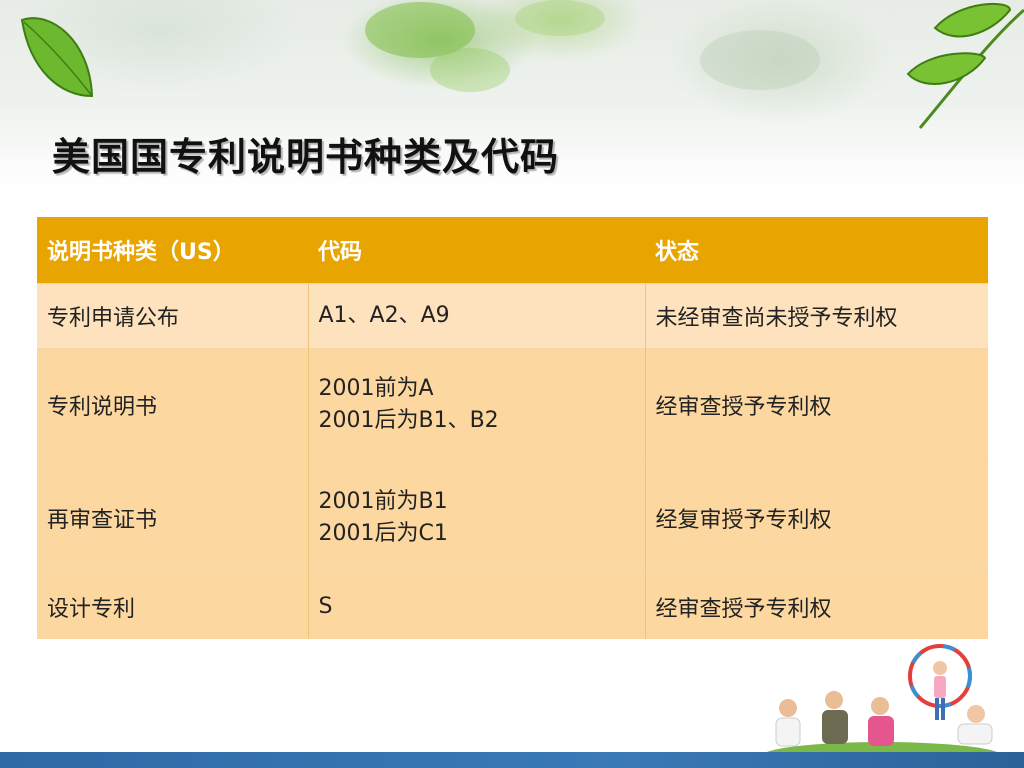  Describe the element at coordinates (376, 388) in the screenshot. I see `code-line: 2001前为A` at that location.